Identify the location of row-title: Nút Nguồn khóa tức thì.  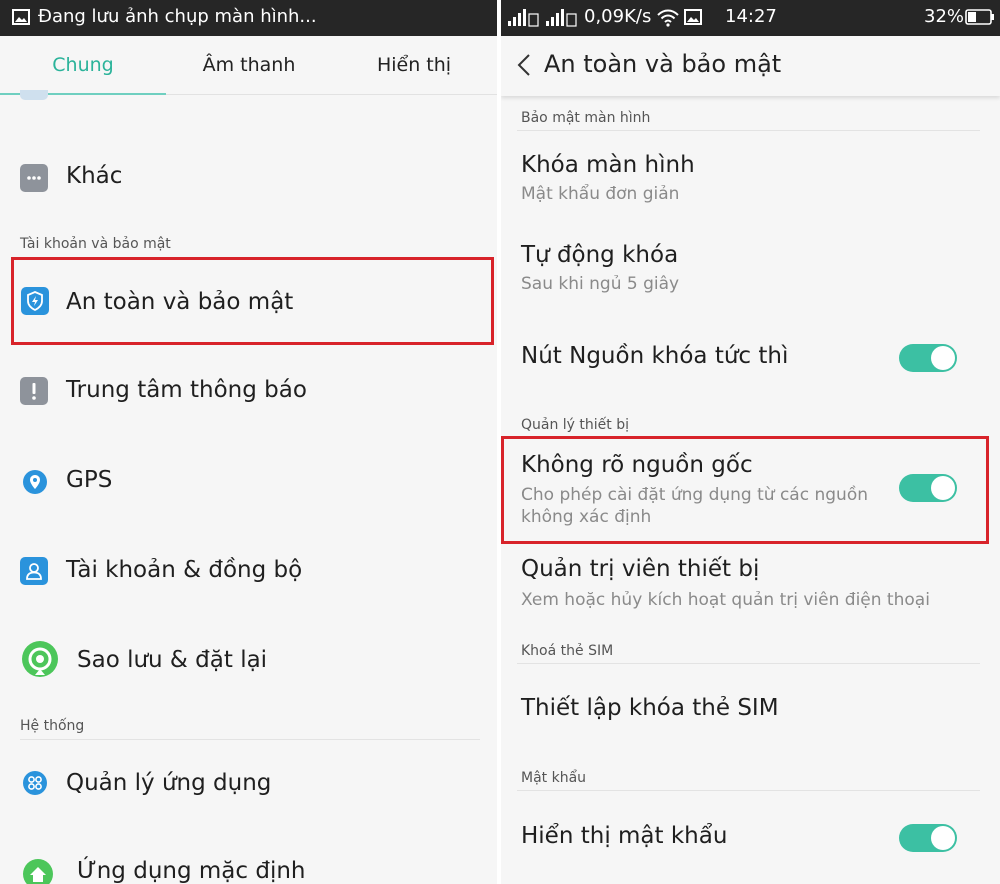
(655, 356).